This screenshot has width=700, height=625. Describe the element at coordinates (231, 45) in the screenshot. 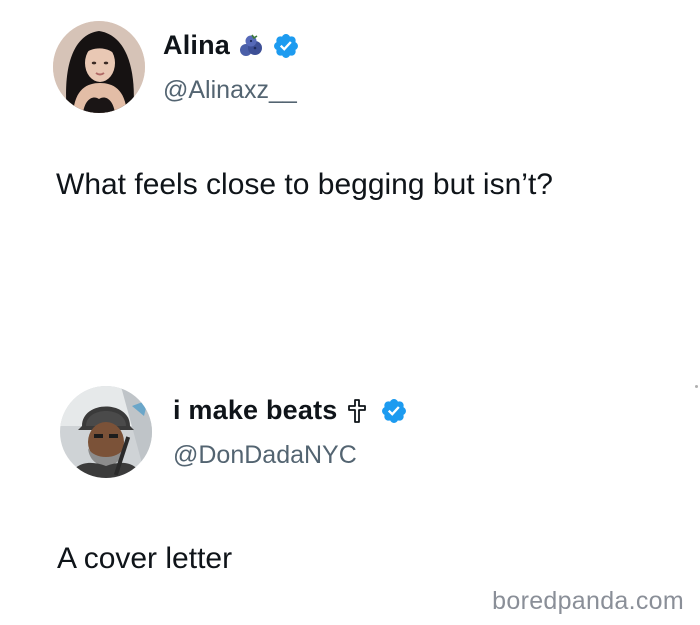

I see `author-row: Alina` at that location.